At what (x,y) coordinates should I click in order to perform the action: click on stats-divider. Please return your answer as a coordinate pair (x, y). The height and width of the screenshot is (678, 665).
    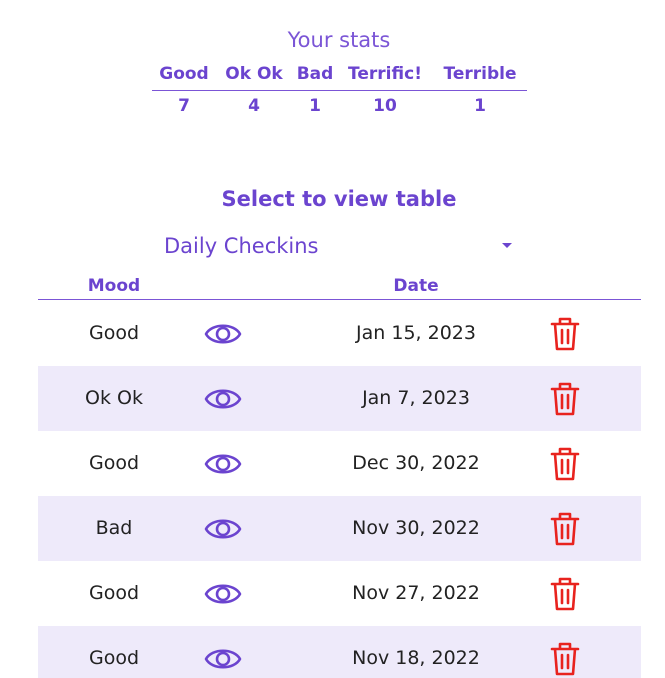
    Looking at the image, I should click on (339, 90).